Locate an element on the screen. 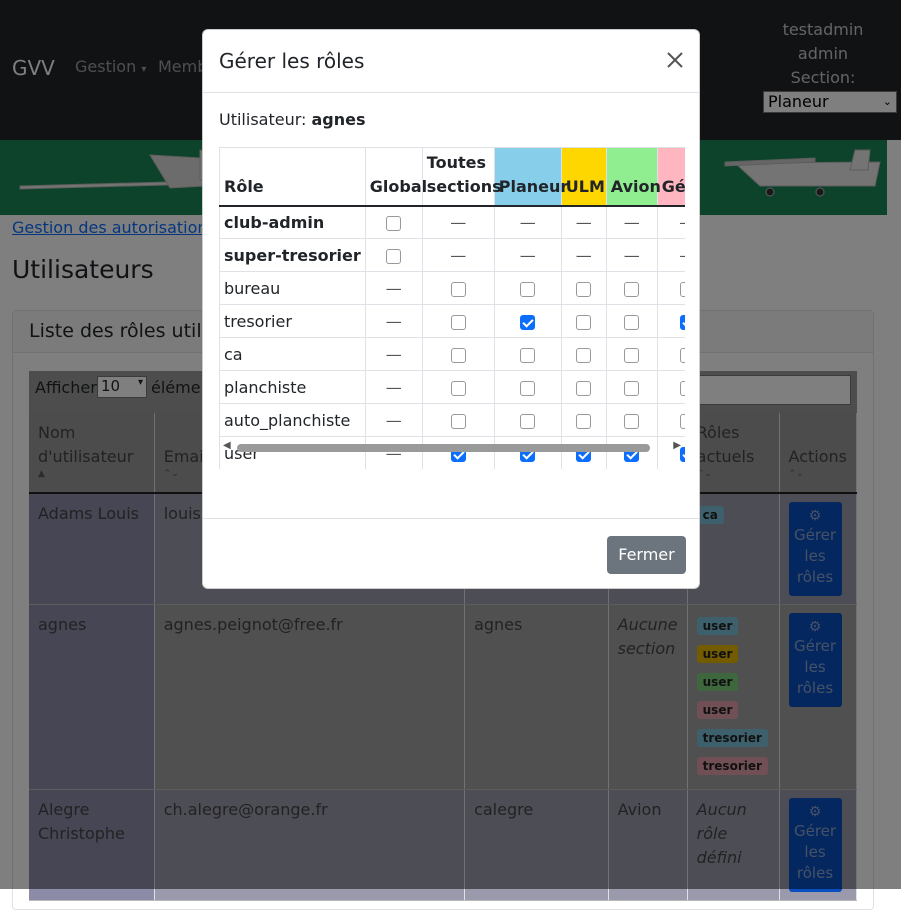  scroll-right-icon: ▶ is located at coordinates (677, 445).